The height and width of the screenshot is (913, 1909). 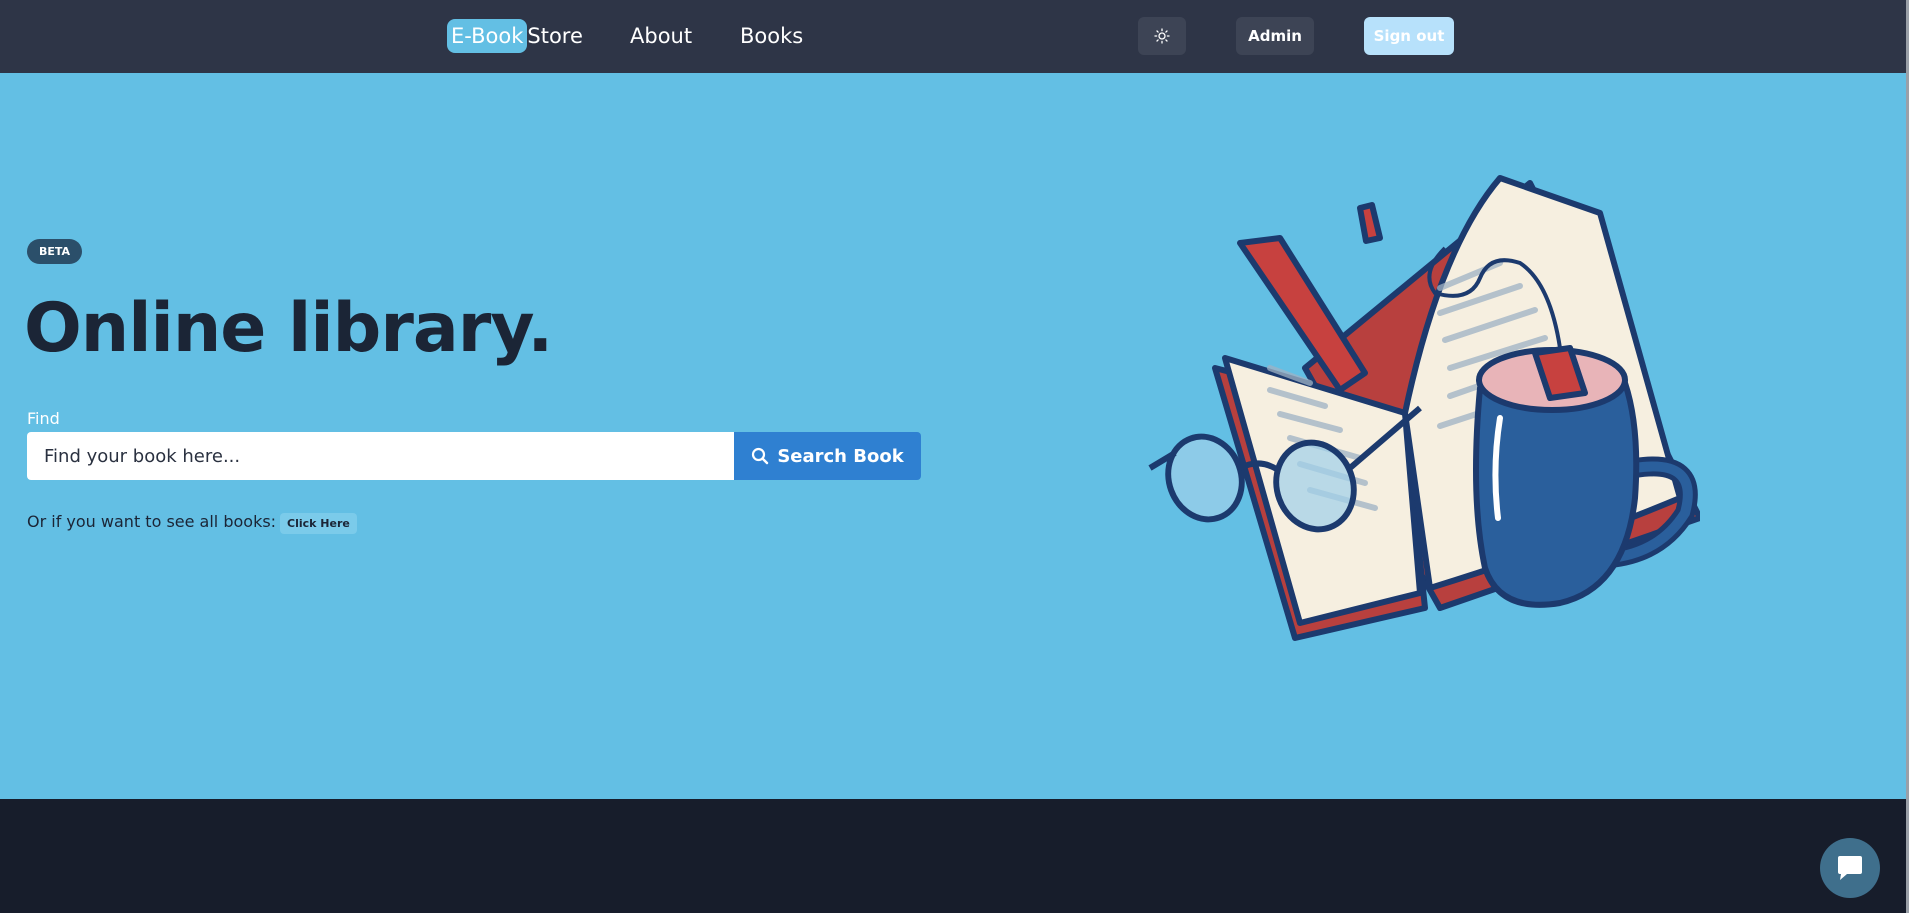 I want to click on search-book-label: Search Book, so click(x=840, y=456).